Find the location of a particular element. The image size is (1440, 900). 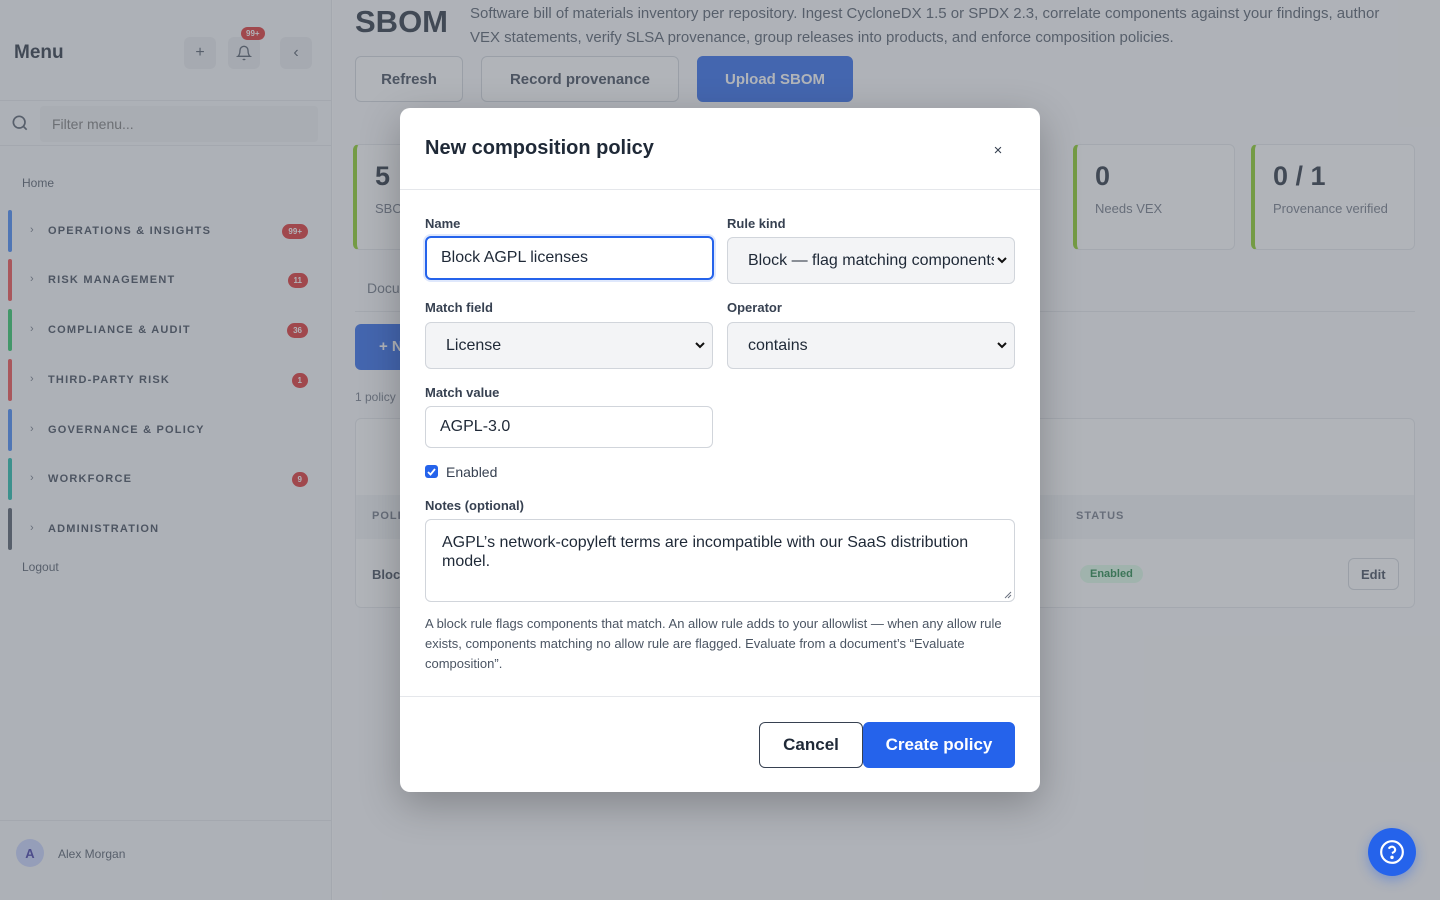

close-icon: × is located at coordinates (998, 150).